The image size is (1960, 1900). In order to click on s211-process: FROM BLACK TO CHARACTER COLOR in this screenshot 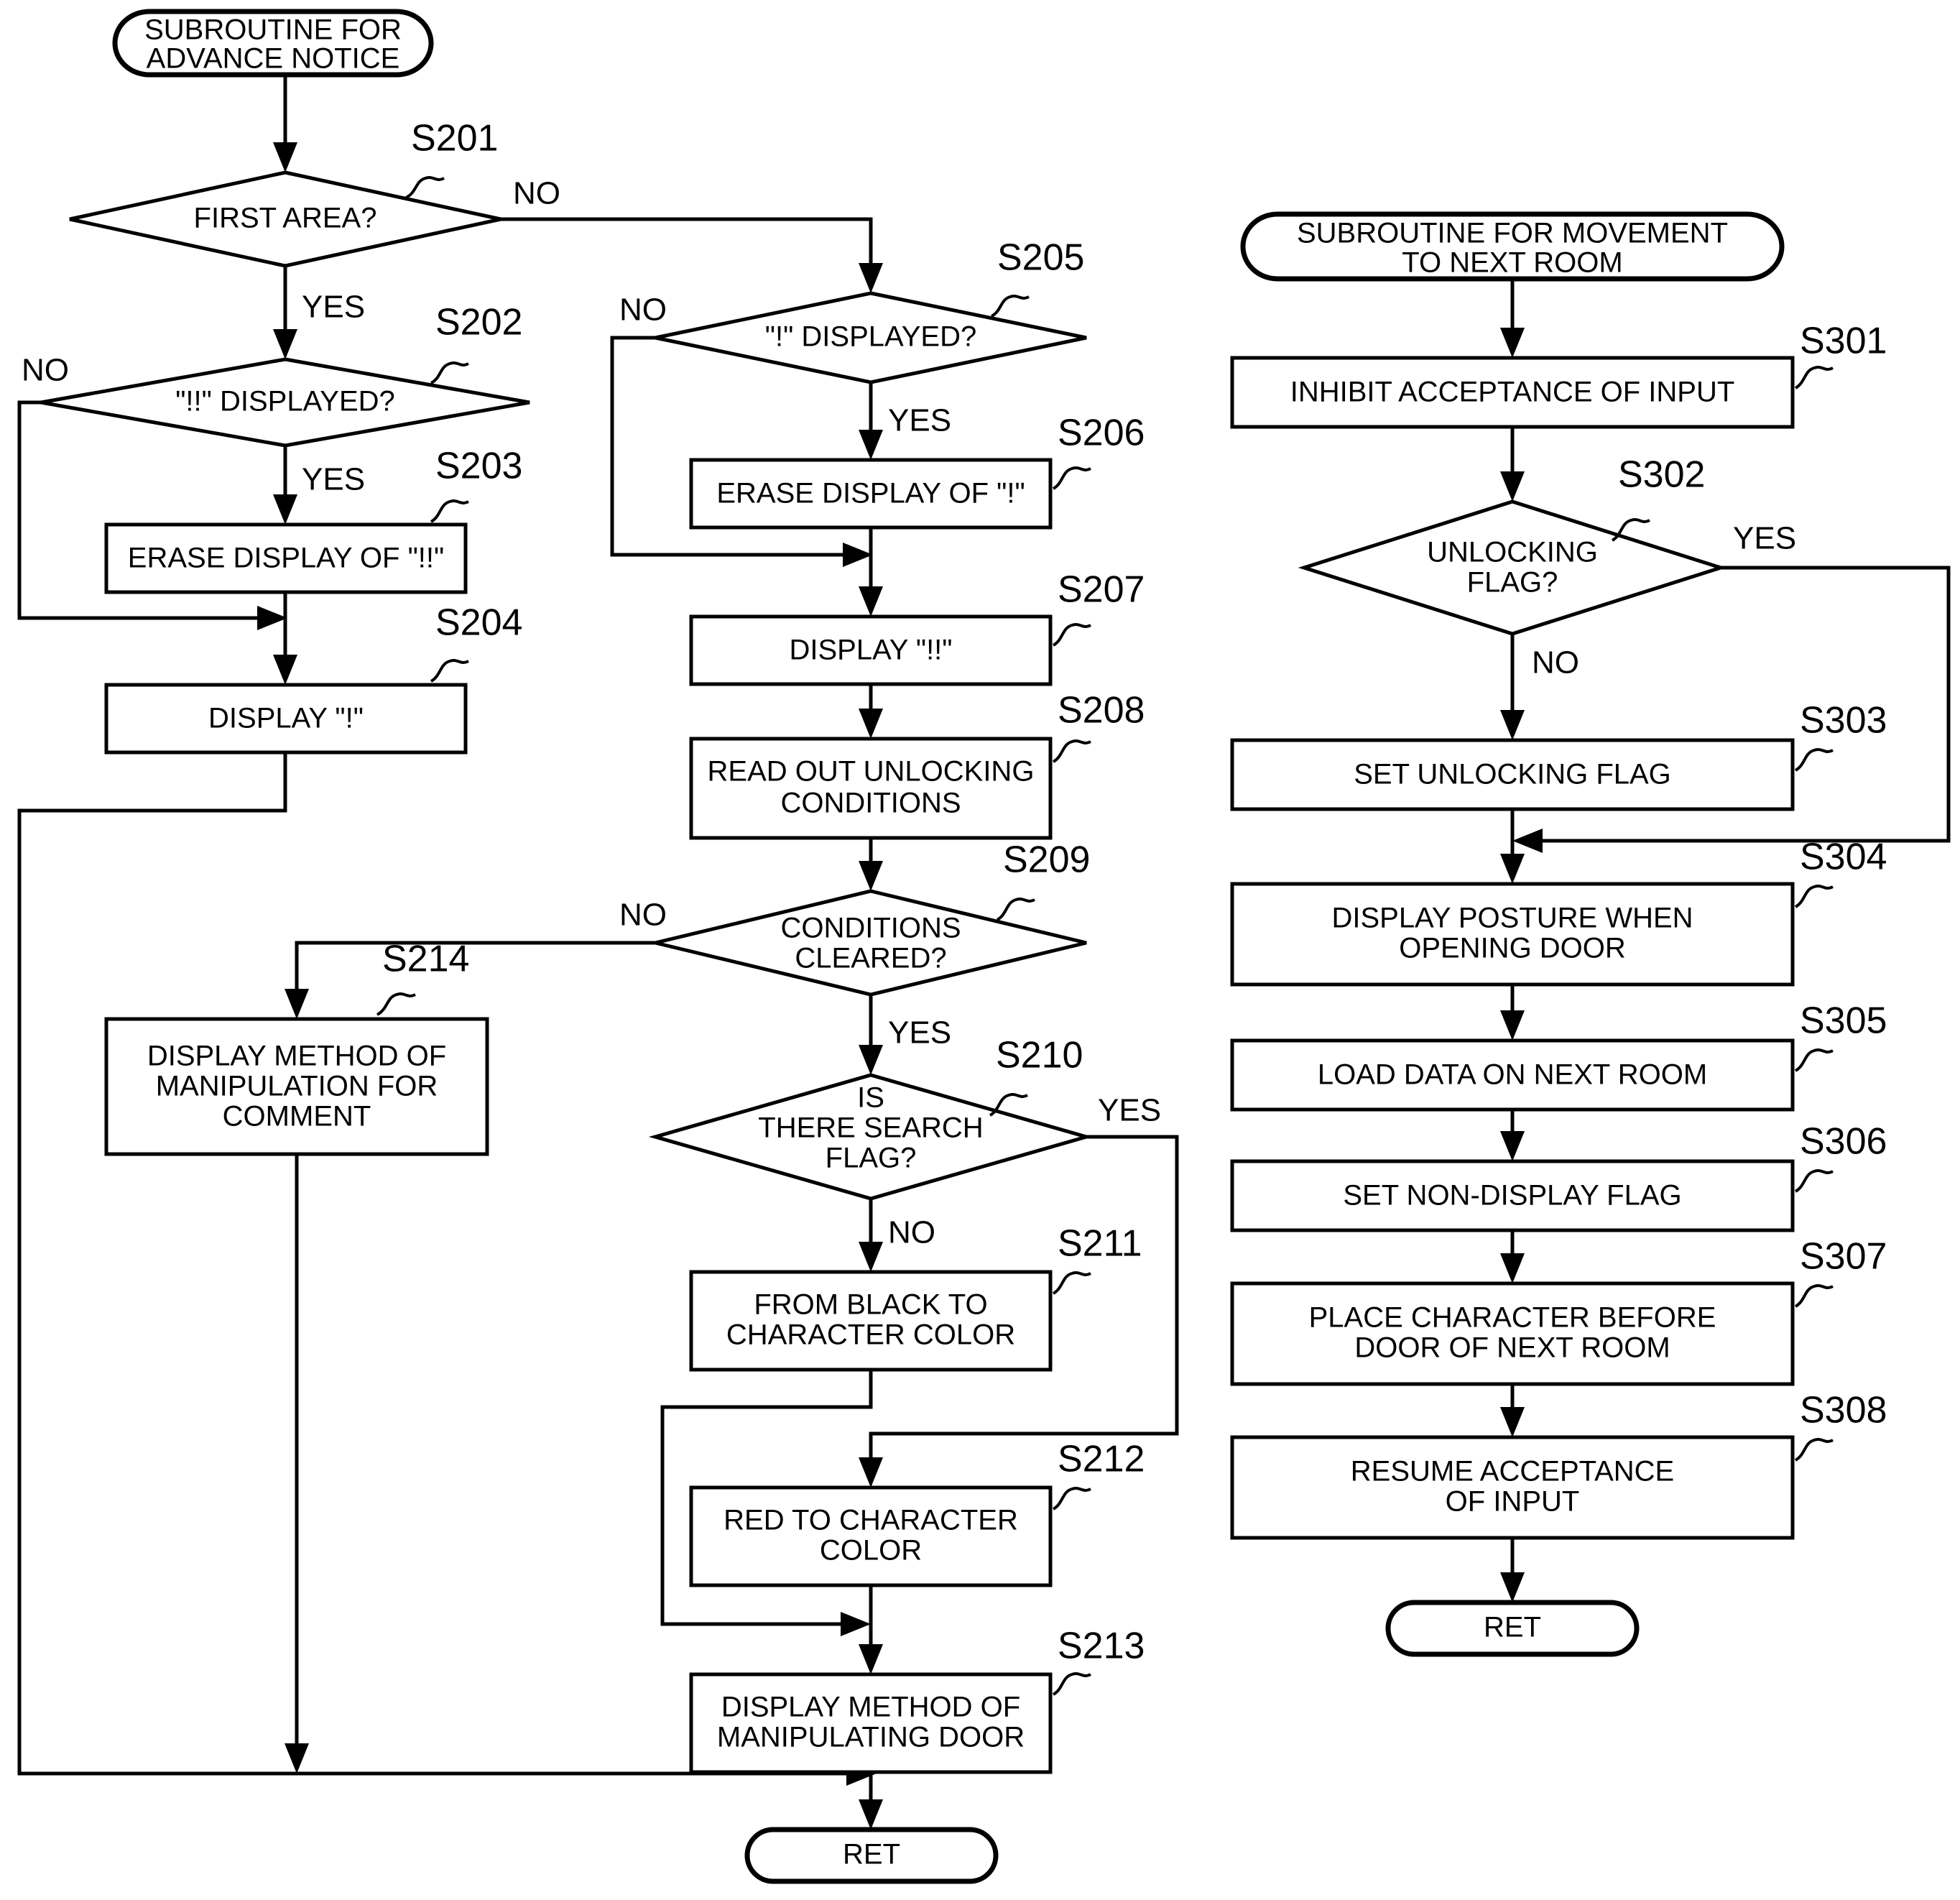, I will do `click(871, 1321)`.